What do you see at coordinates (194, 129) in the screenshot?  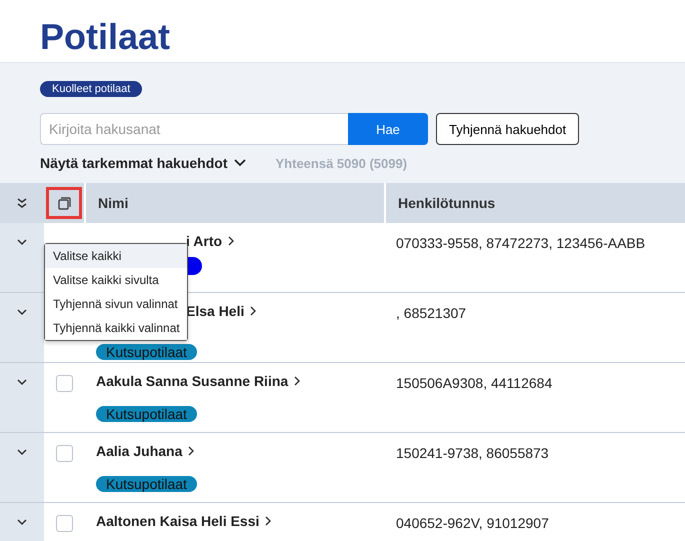 I see `search-field: Kirjoita hakusanat` at bounding box center [194, 129].